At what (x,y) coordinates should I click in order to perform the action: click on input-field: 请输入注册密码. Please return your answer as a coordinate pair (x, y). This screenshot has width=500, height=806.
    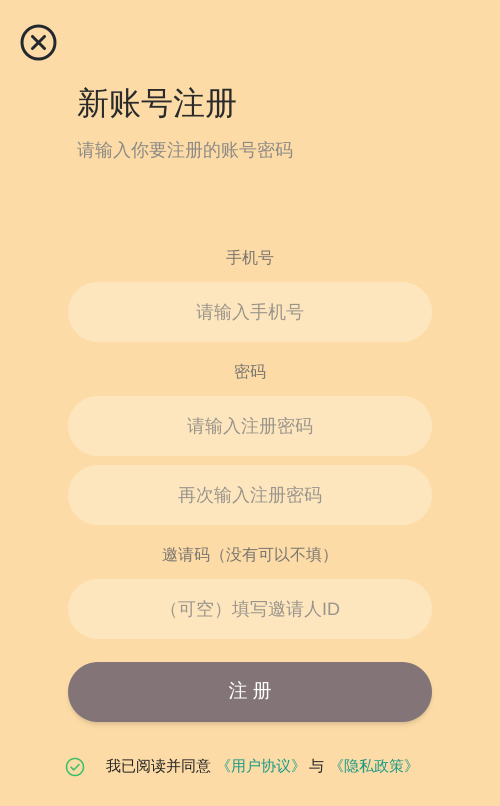
    Looking at the image, I should click on (250, 426).